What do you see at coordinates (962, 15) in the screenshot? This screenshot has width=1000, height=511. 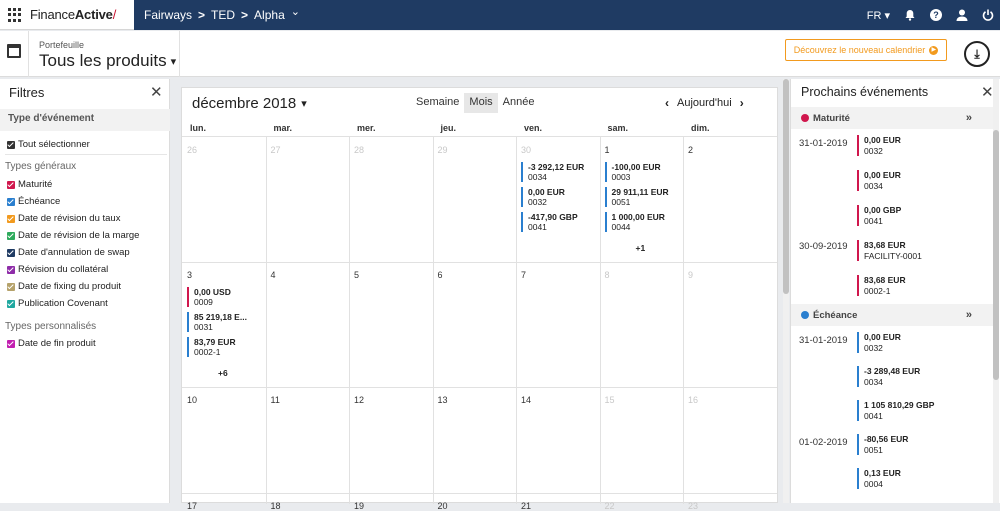 I see `user-icon` at bounding box center [962, 15].